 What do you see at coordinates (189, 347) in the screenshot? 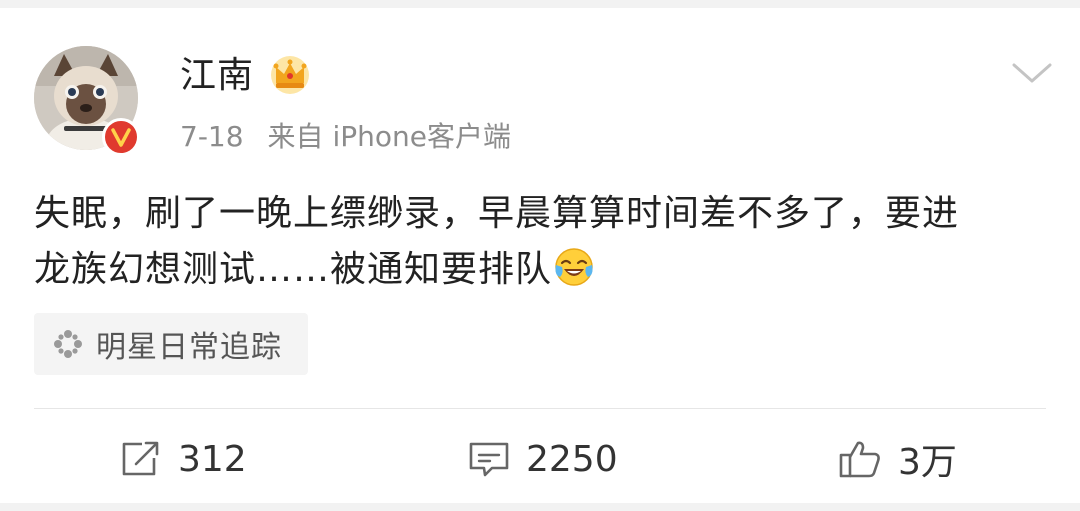
I see `topic-tag-label: 明星日常追踪` at bounding box center [189, 347].